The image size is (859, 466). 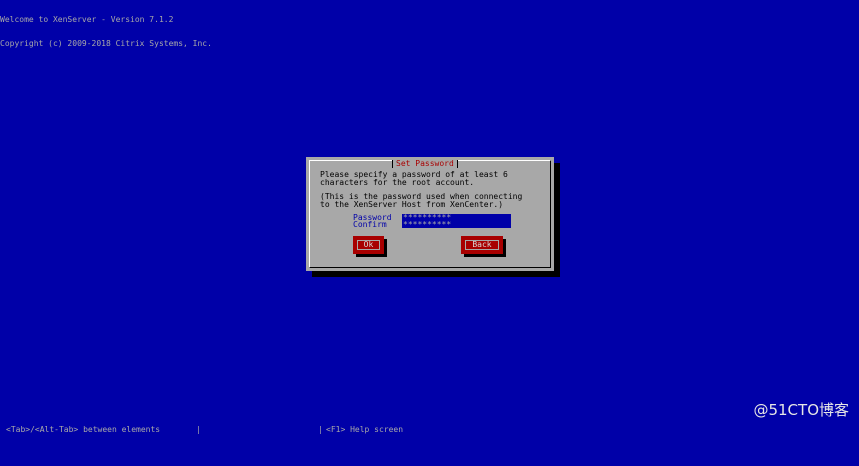 What do you see at coordinates (365, 429) in the screenshot?
I see `footer-help-hint: <F1> Help screen` at bounding box center [365, 429].